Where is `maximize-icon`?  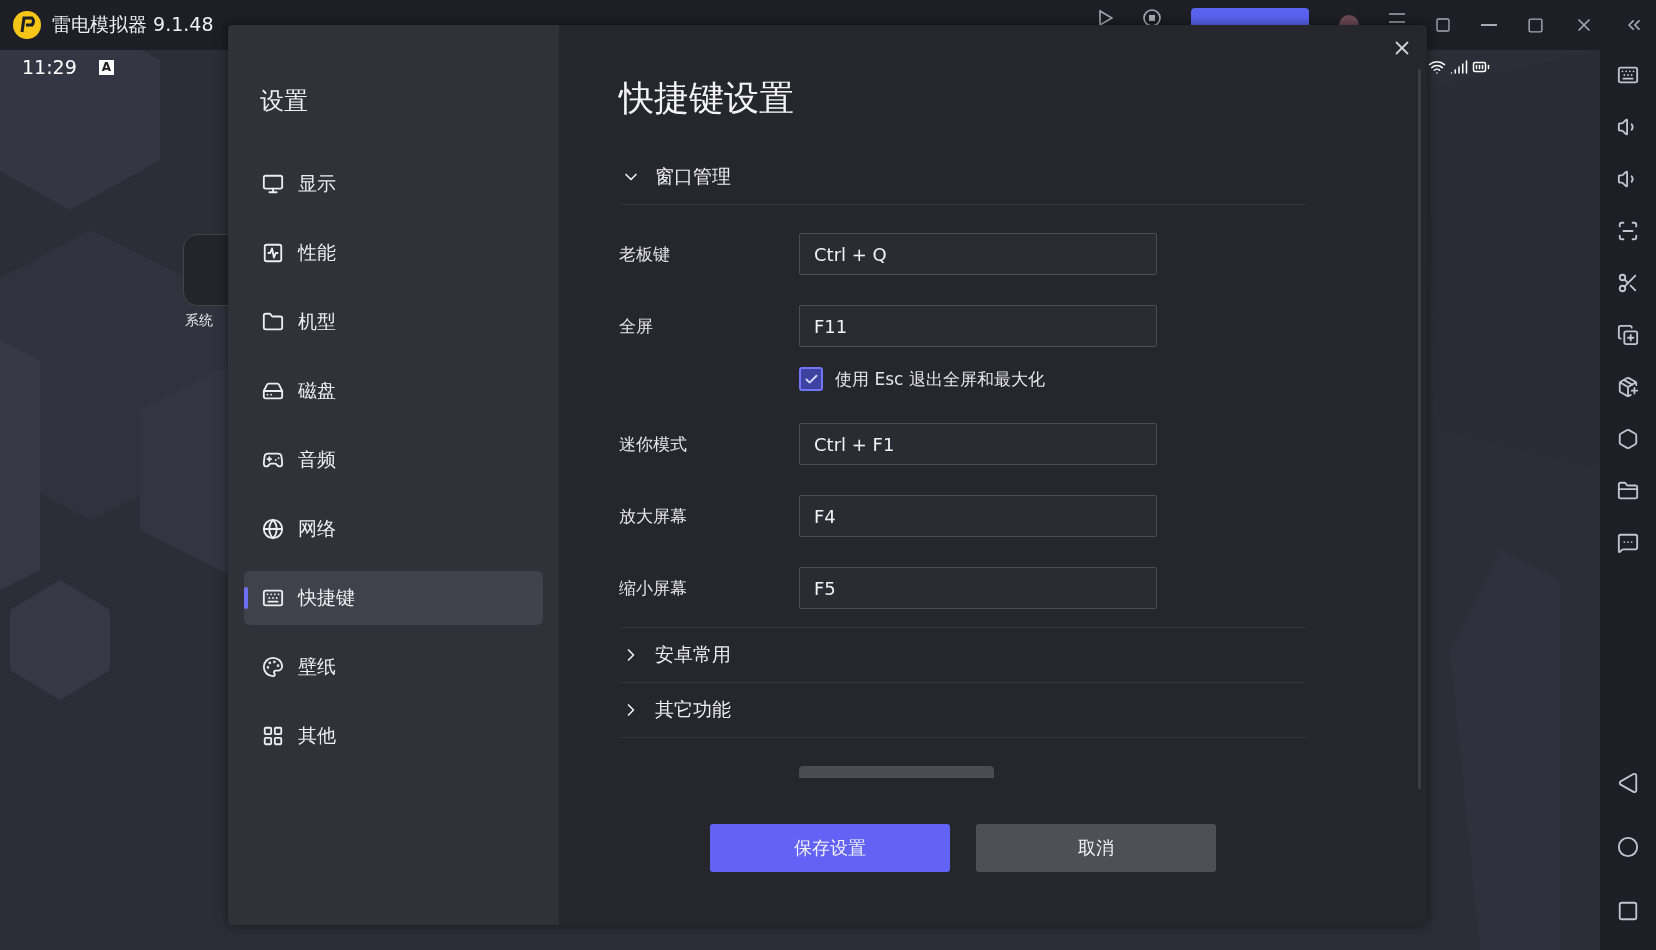
maximize-icon is located at coordinates (1535, 25).